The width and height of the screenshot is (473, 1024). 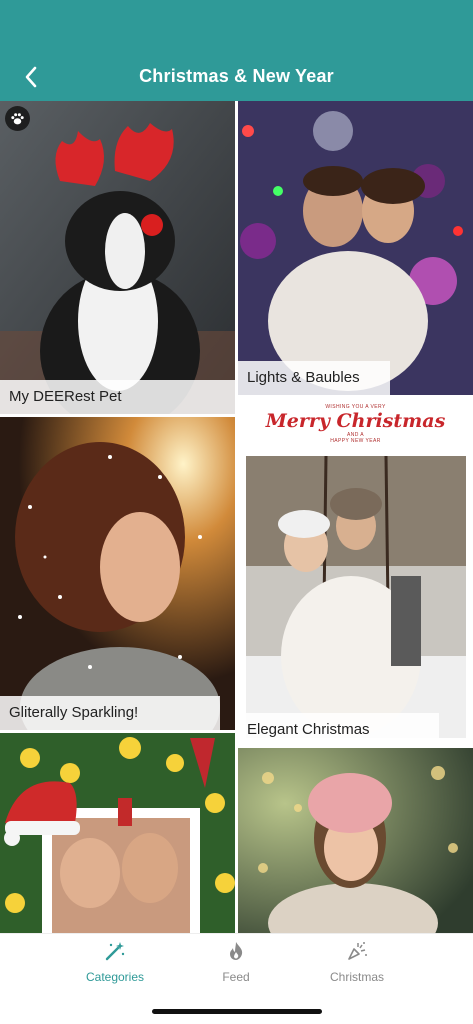 I want to click on category-tile-winter-beanie, so click(x=355, y=840).